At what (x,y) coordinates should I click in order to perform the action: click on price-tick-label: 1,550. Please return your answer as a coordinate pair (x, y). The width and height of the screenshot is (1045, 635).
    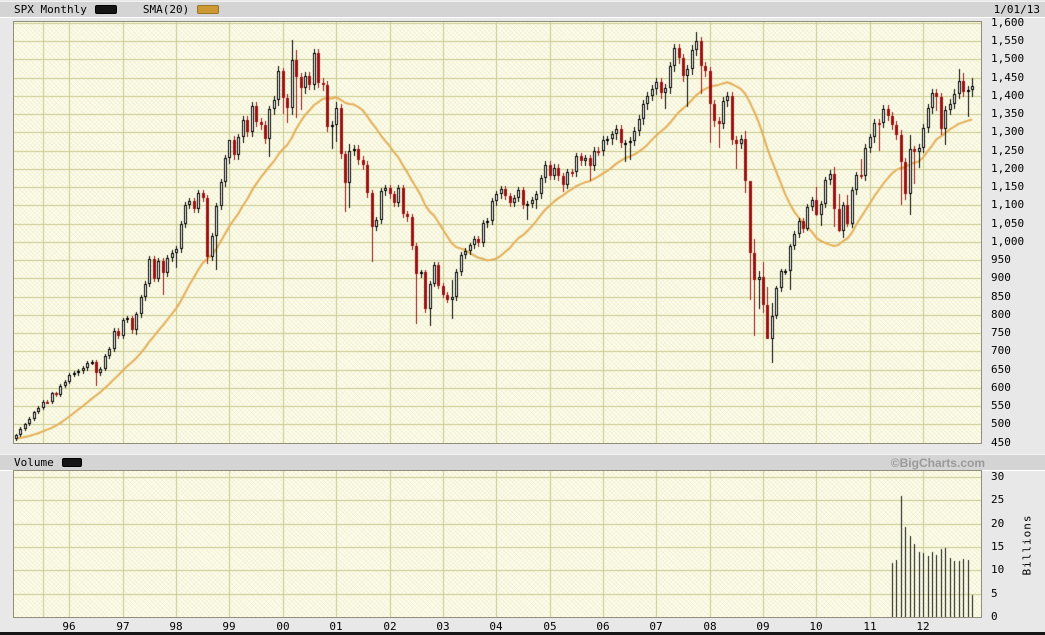
    Looking at the image, I should click on (1008, 40).